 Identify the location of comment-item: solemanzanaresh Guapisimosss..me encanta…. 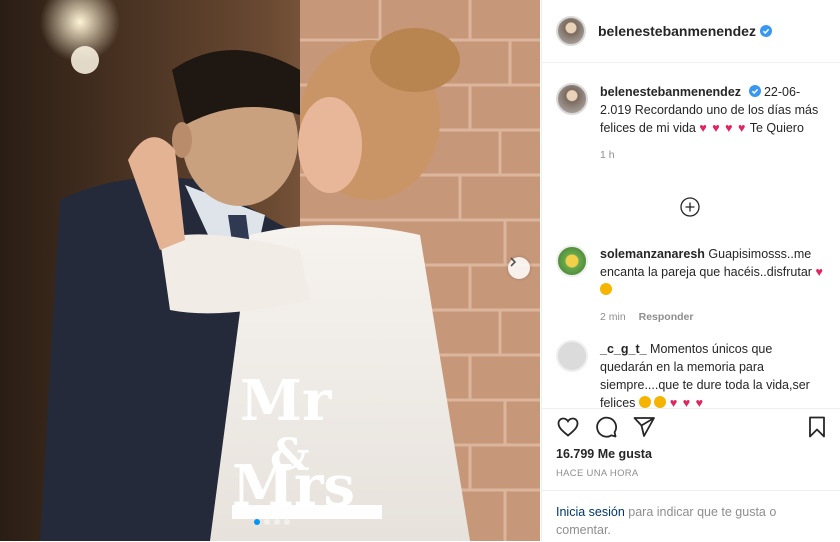
(691, 284).